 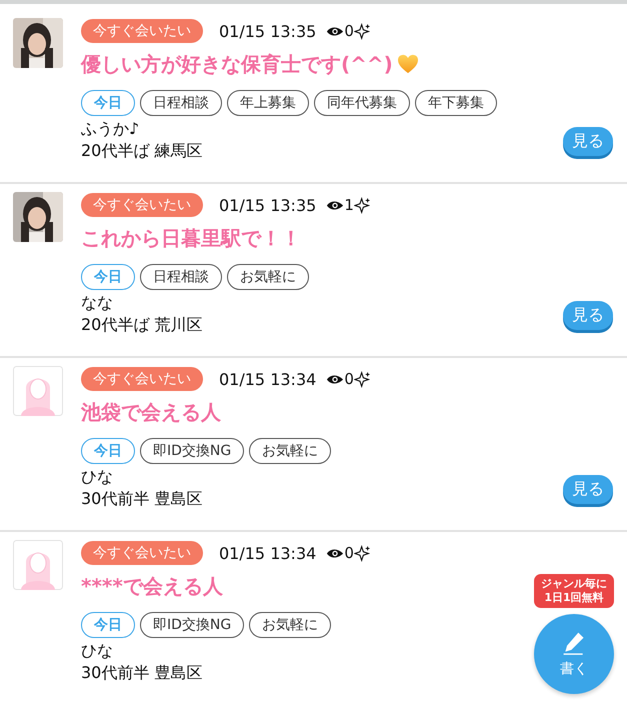 I want to click on write-button: 書く, so click(x=574, y=654).